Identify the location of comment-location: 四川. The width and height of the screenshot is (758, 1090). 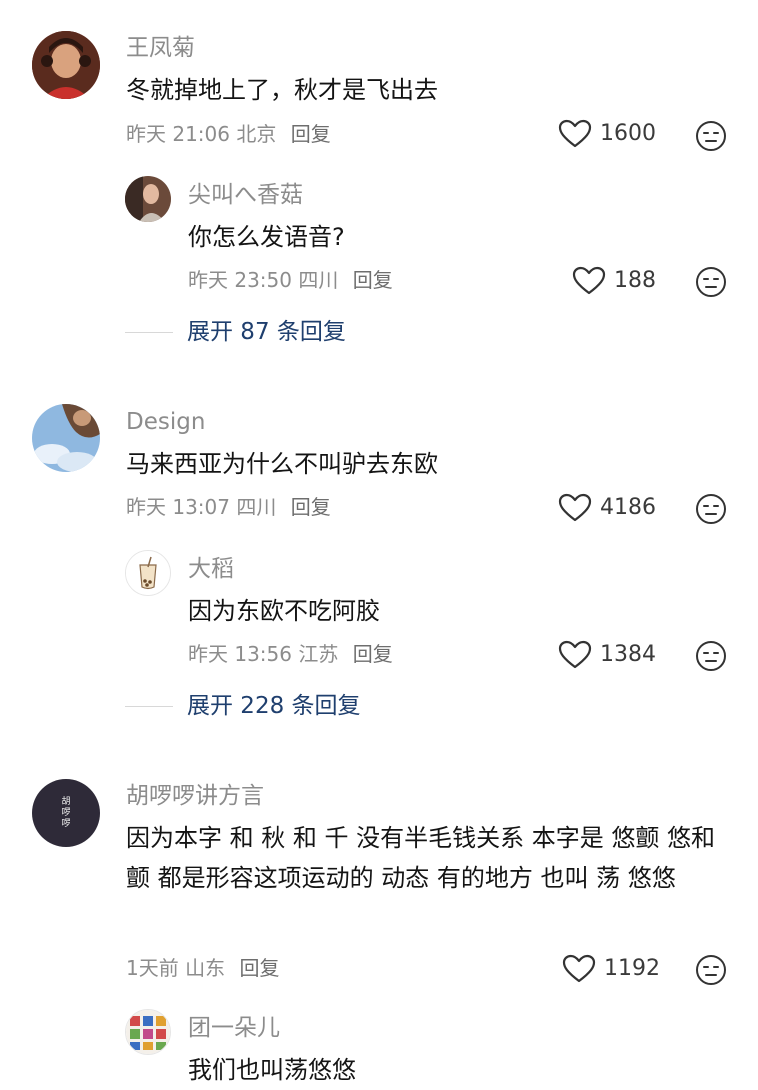
(256, 507).